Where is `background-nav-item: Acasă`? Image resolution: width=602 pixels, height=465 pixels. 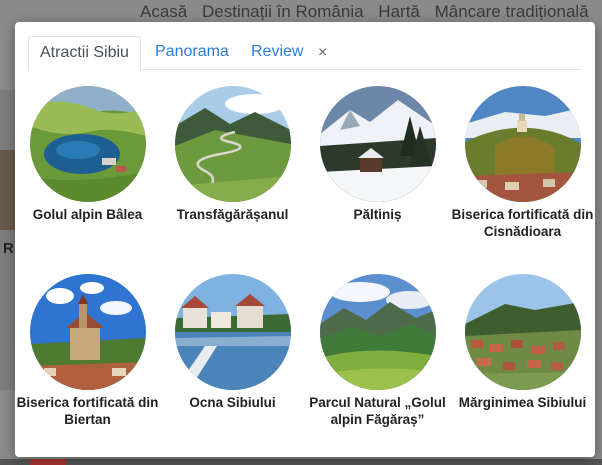 background-nav-item: Acasă is located at coordinates (164, 11).